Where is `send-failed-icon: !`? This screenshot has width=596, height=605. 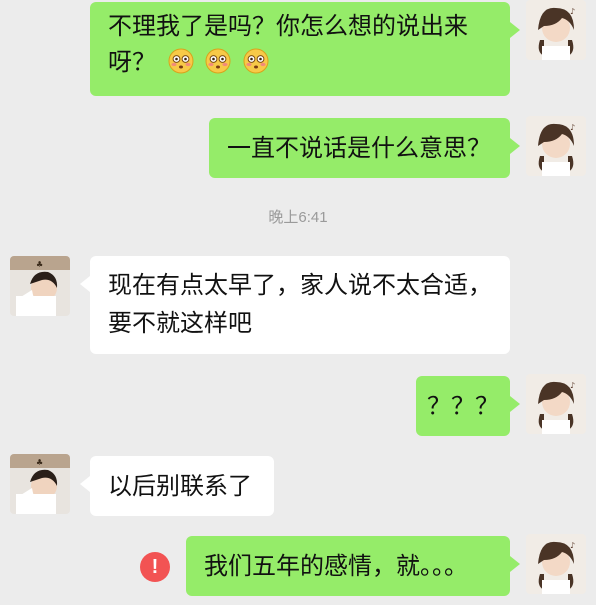 send-failed-icon: ! is located at coordinates (155, 567).